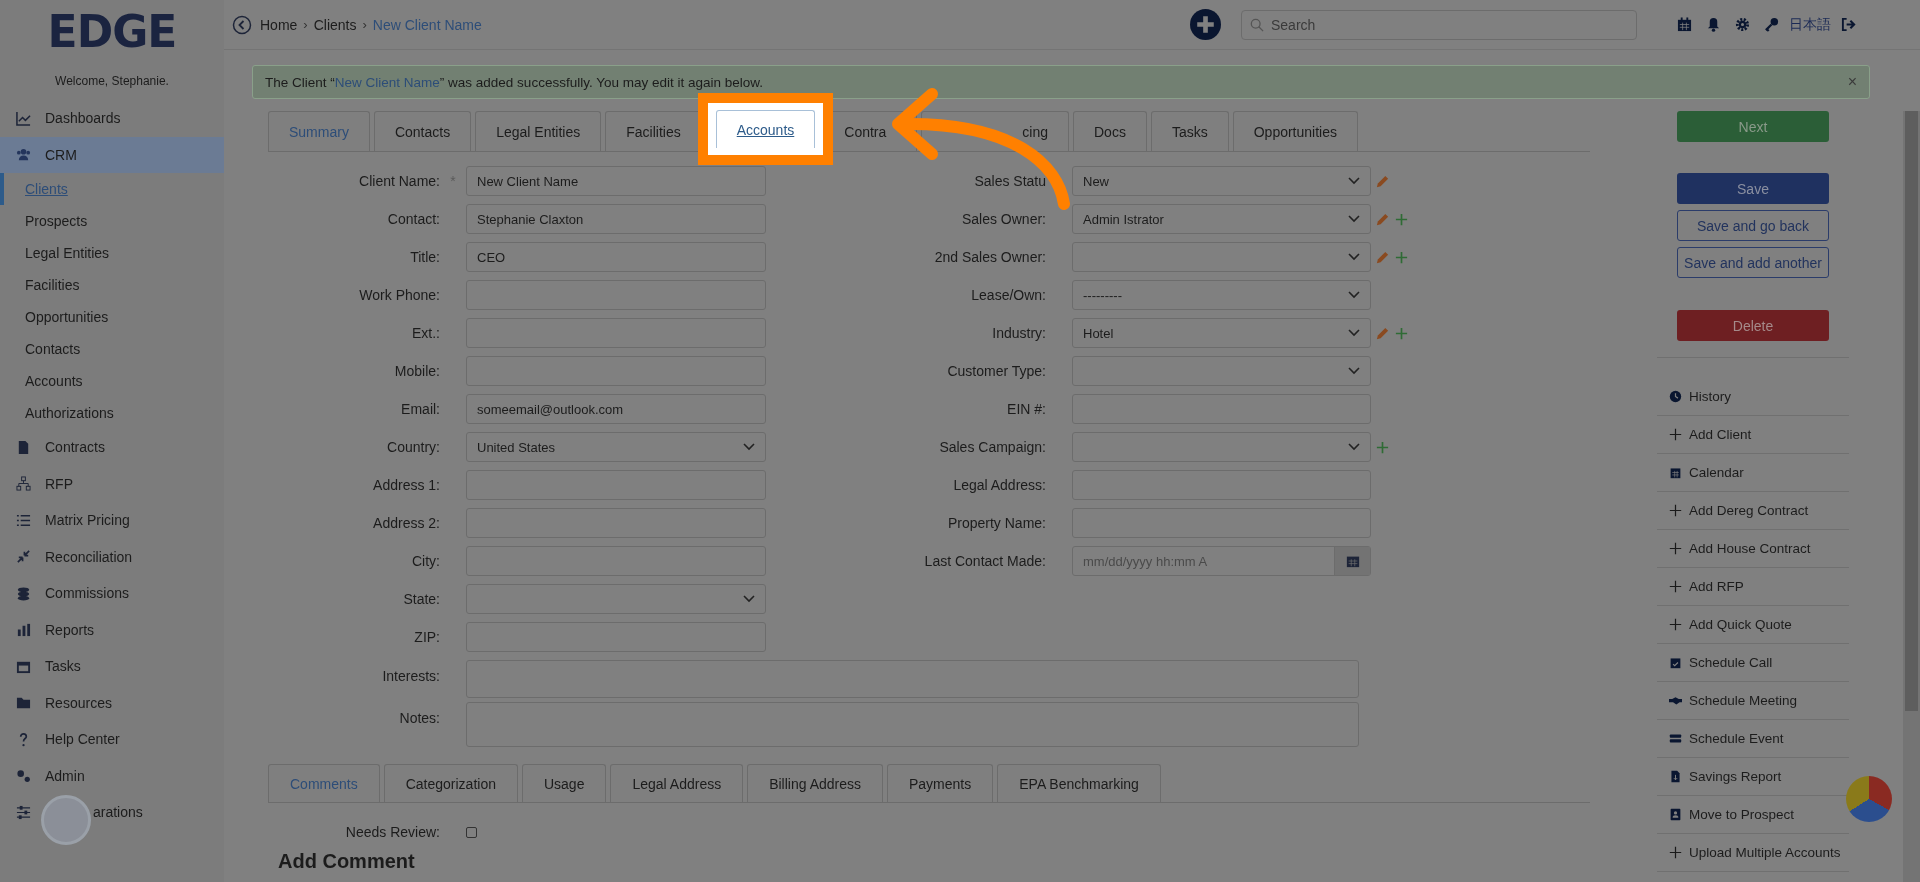 The height and width of the screenshot is (882, 1920). What do you see at coordinates (616, 219) in the screenshot?
I see `input-field: Stephanie Claxton` at bounding box center [616, 219].